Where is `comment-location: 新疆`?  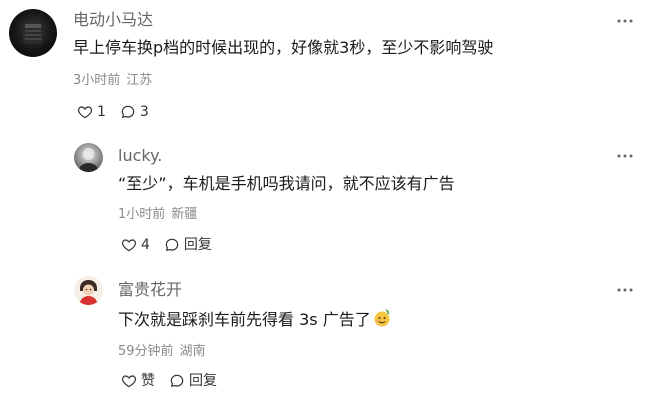
comment-location: 新疆 is located at coordinates (184, 214).